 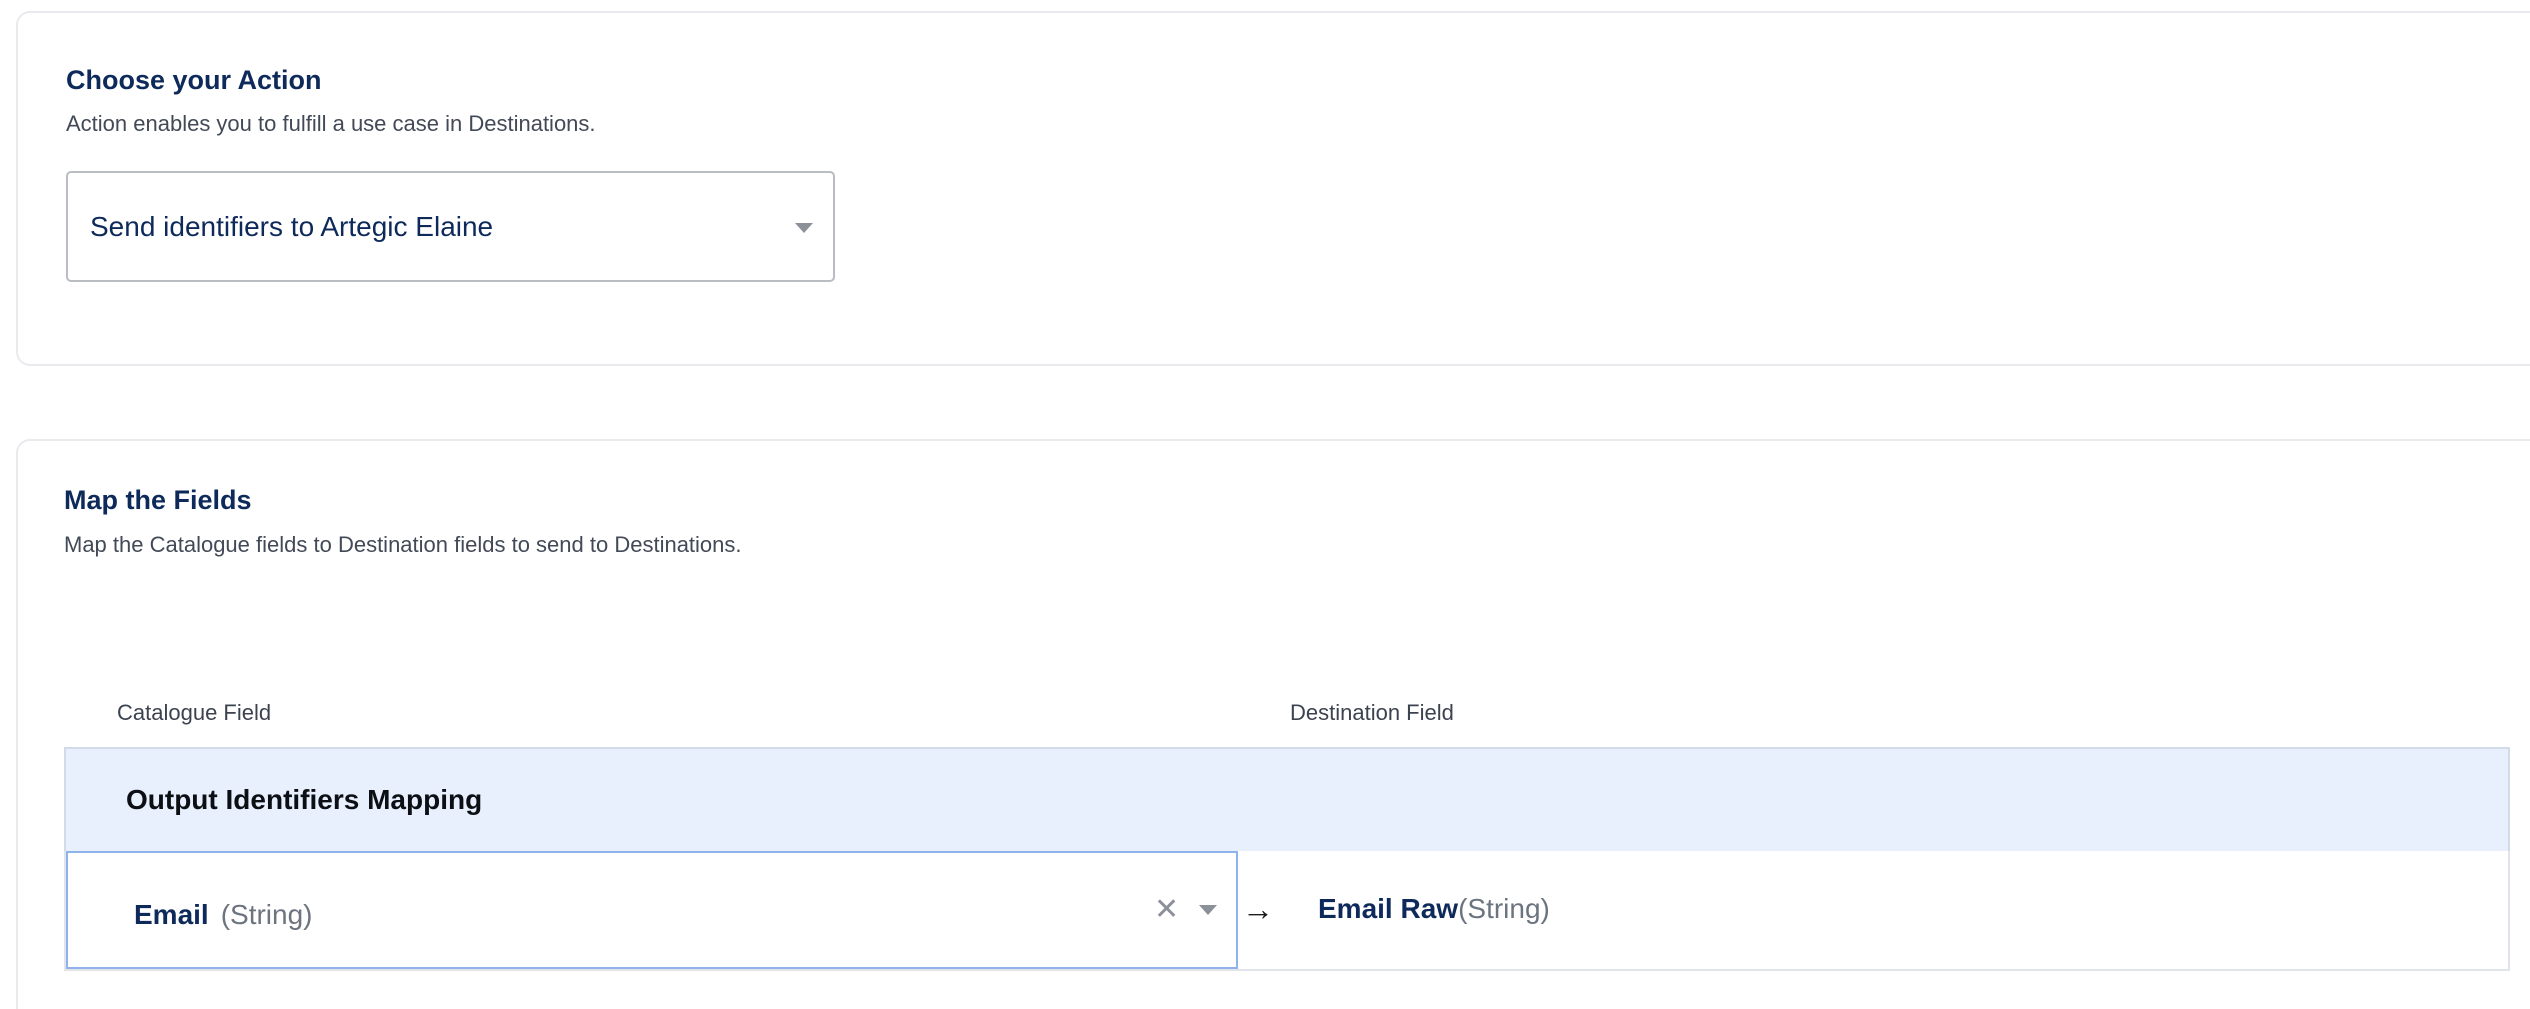 What do you see at coordinates (1287, 911) in the screenshot?
I see `mapping-row: Email (String) ✕ → Email Raw(String)` at bounding box center [1287, 911].